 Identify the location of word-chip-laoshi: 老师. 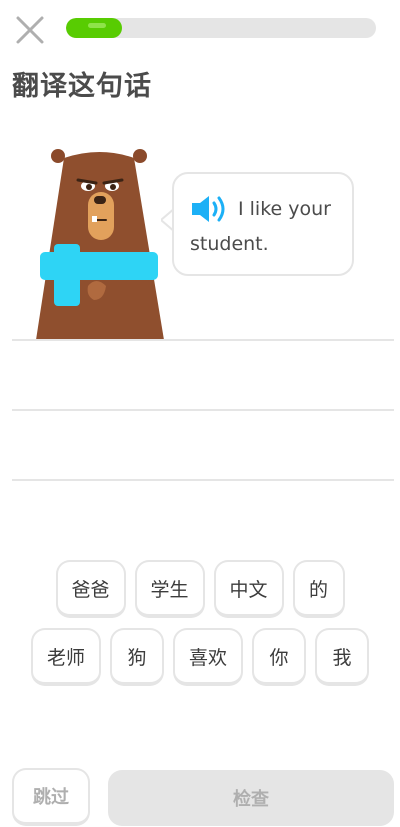
(66, 657).